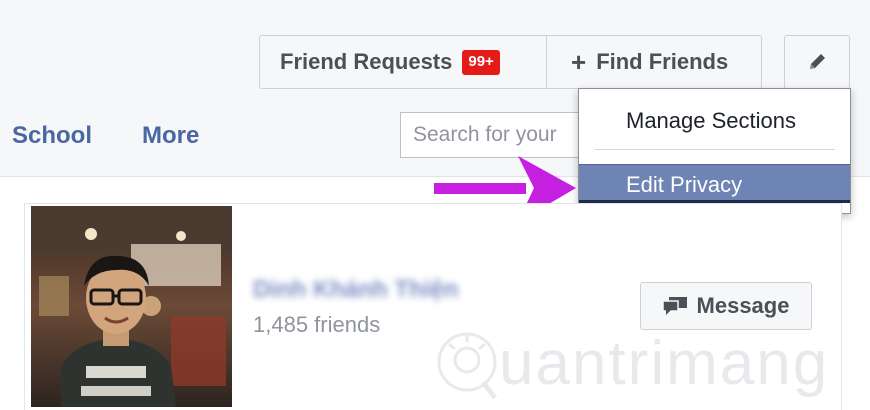 The width and height of the screenshot is (870, 410). I want to click on nav-link-school: School, so click(52, 136).